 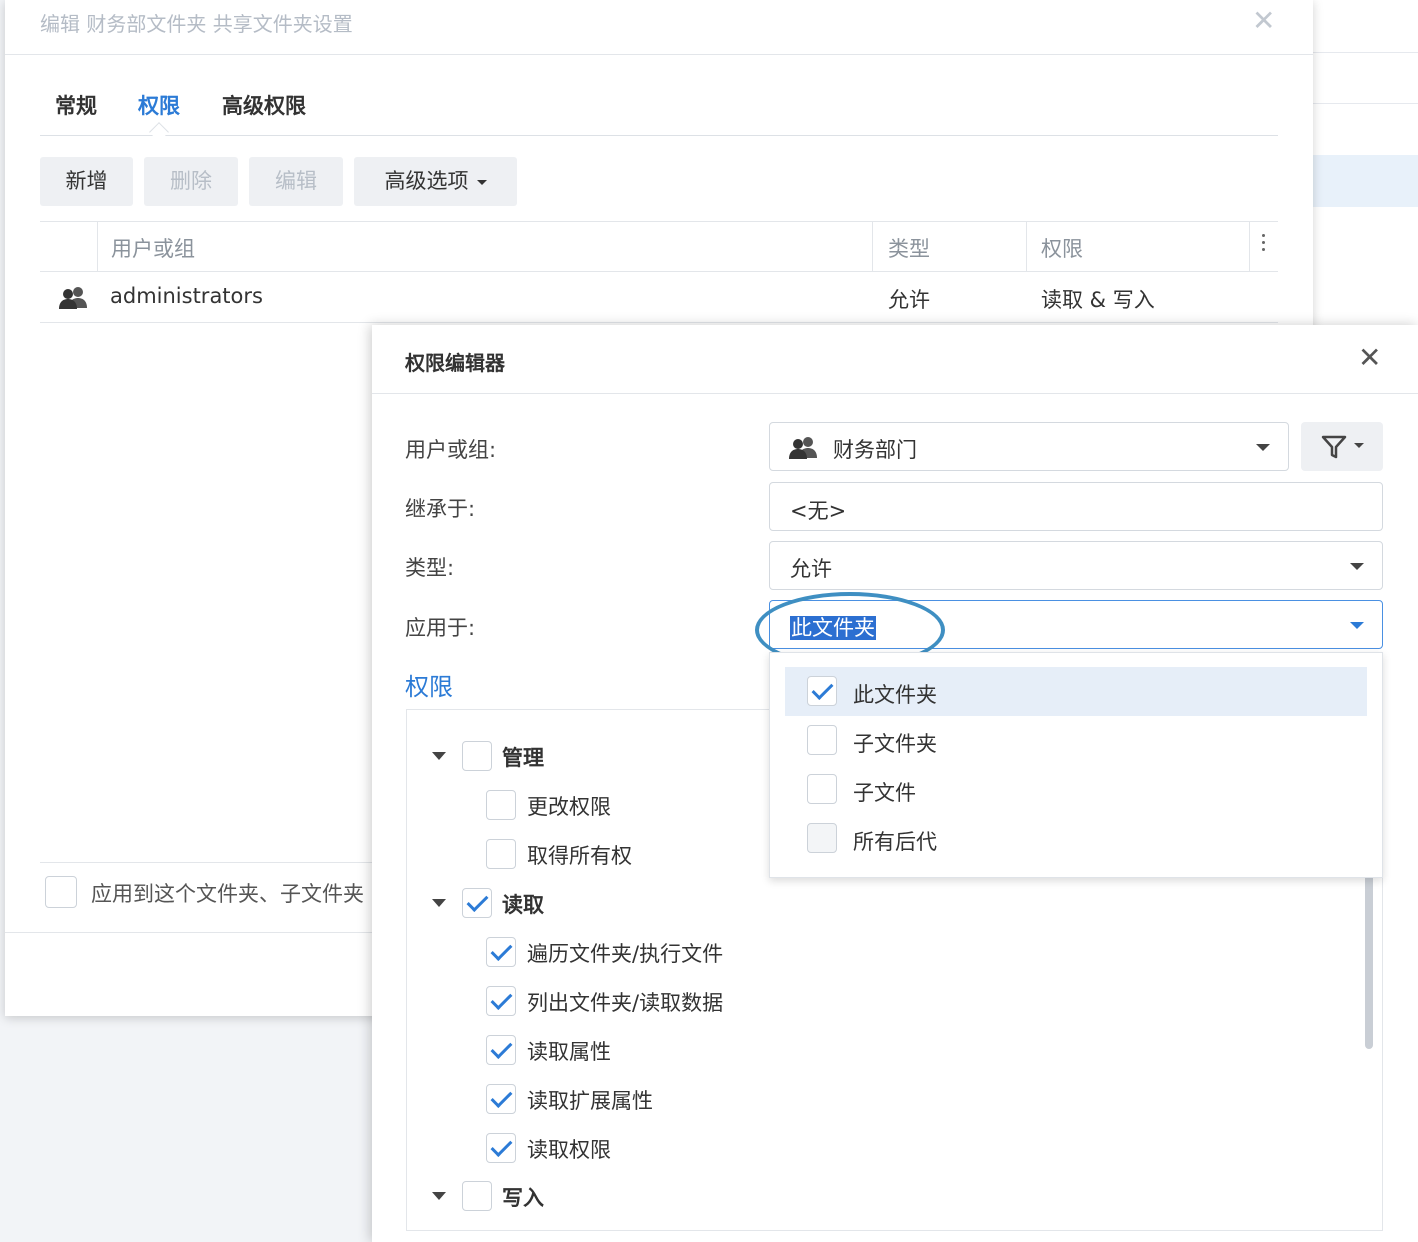 I want to click on perm-label-read-extended-attributes: 读取扩展属性, so click(x=590, y=1101).